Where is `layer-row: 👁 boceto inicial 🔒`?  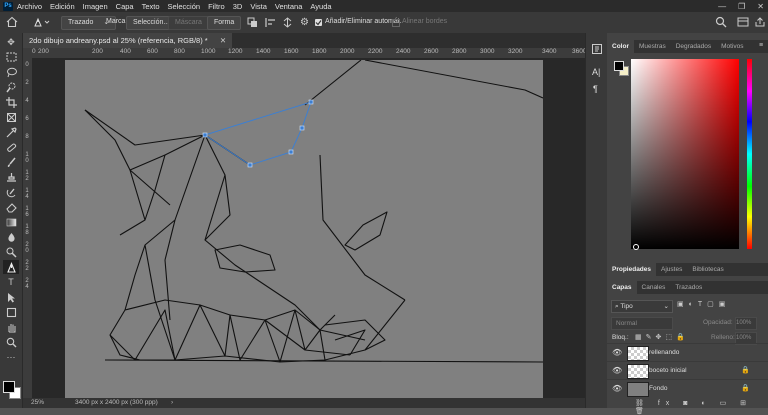 layer-row: 👁 boceto inicial 🔒 is located at coordinates (687, 370).